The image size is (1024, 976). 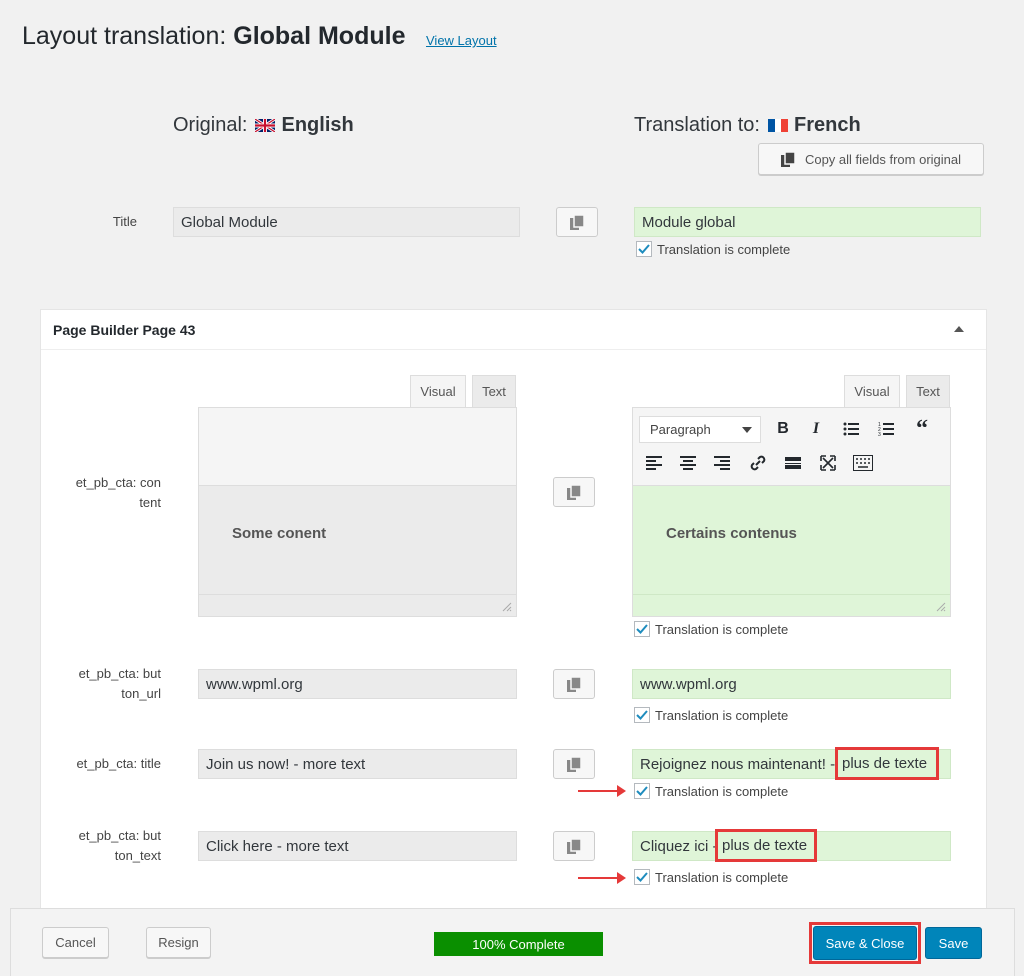 I want to click on cta-title-complete-checkbox-row: Translation is complete, so click(x=711, y=791).